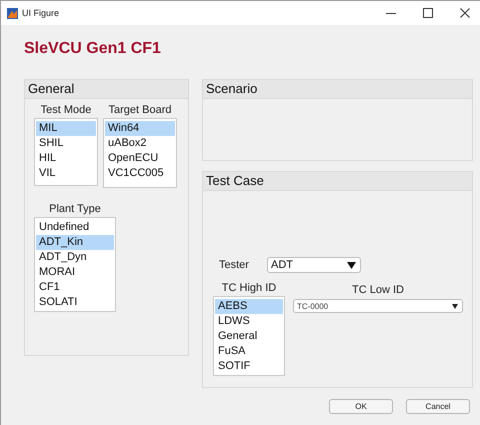 This screenshot has width=480, height=425. What do you see at coordinates (140, 143) in the screenshot?
I see `list-item: uABox2` at bounding box center [140, 143].